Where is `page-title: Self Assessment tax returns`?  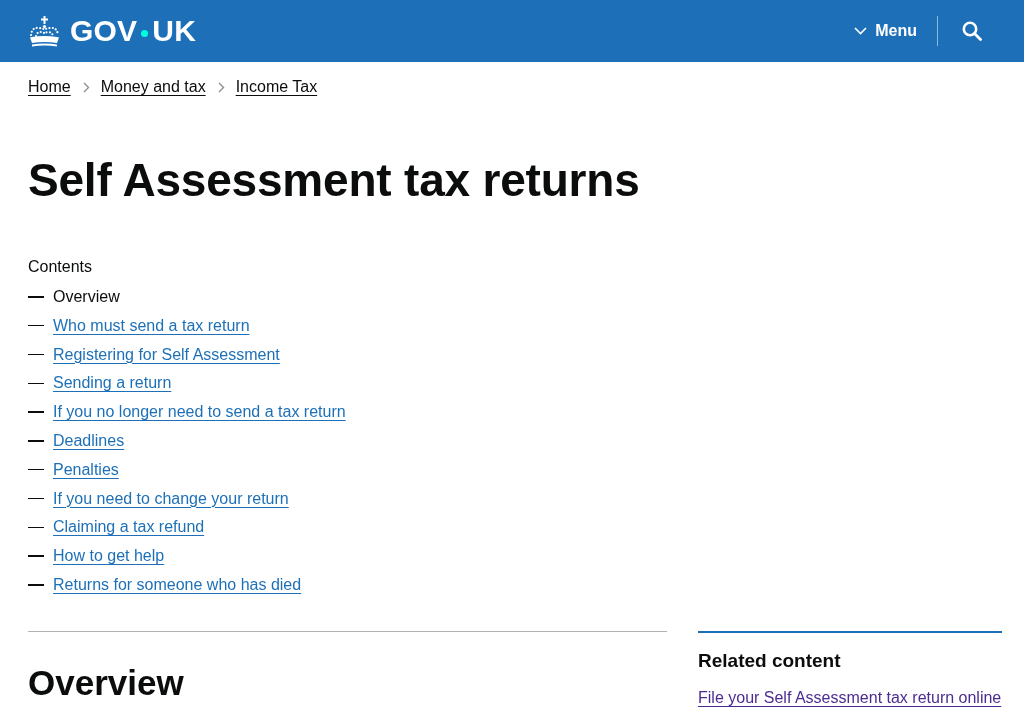
page-title: Self Assessment tax returns is located at coordinates (334, 180).